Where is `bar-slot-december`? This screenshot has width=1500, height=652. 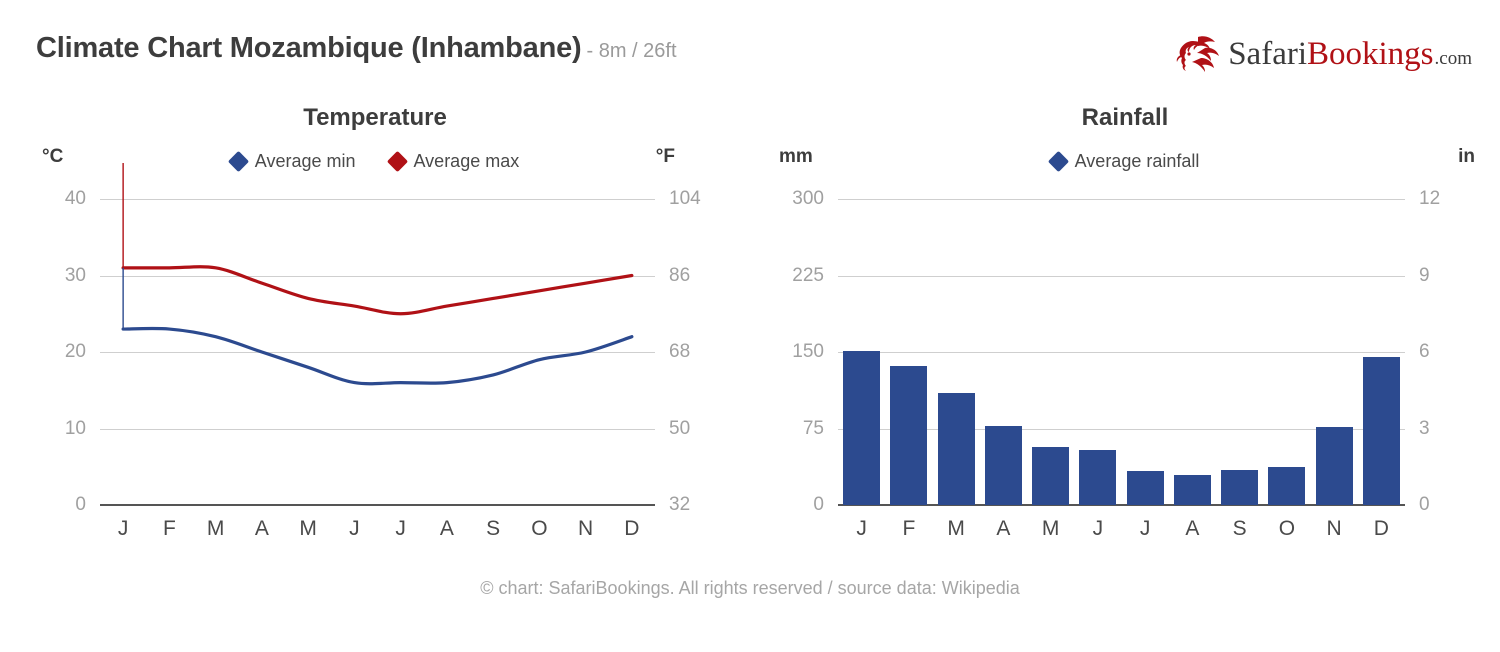 bar-slot-december is located at coordinates (1381, 352).